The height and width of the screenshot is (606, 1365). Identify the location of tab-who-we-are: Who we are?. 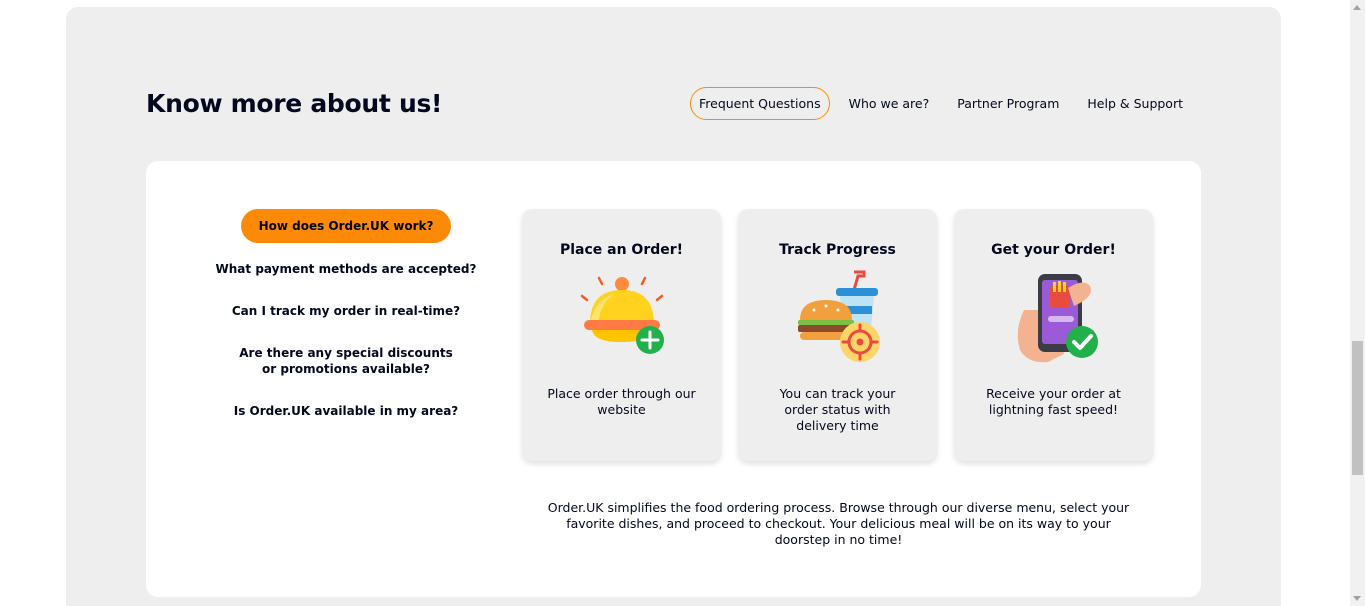
(889, 103).